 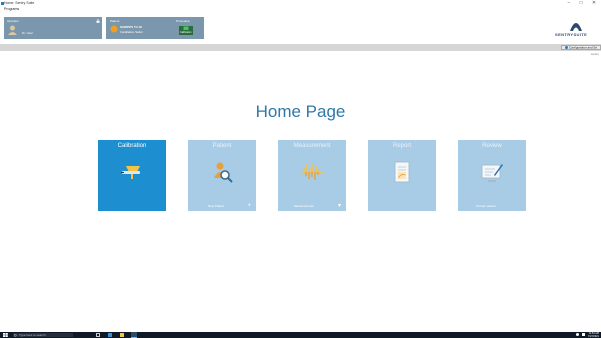 I want to click on volume-icon, so click(x=583, y=334).